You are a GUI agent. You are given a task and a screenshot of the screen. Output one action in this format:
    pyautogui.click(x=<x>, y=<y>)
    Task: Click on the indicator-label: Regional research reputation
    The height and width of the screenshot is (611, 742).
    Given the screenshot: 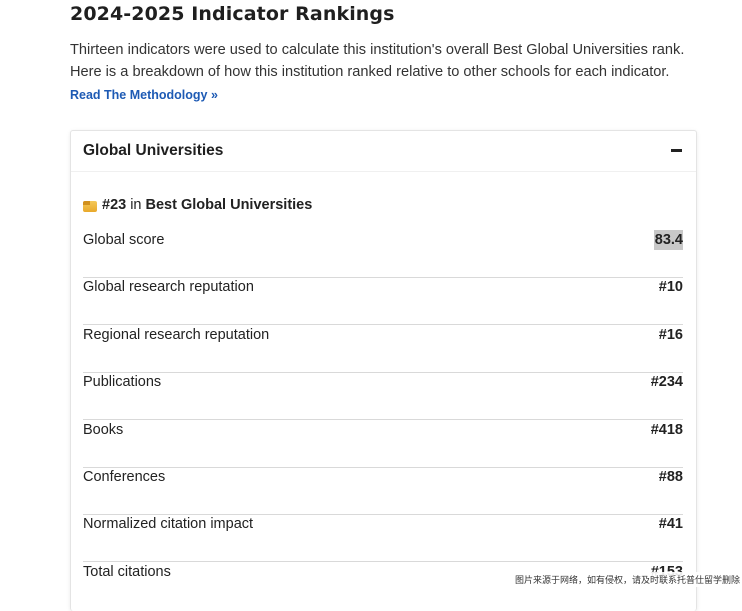 What is the action you would take?
    pyautogui.click(x=176, y=335)
    